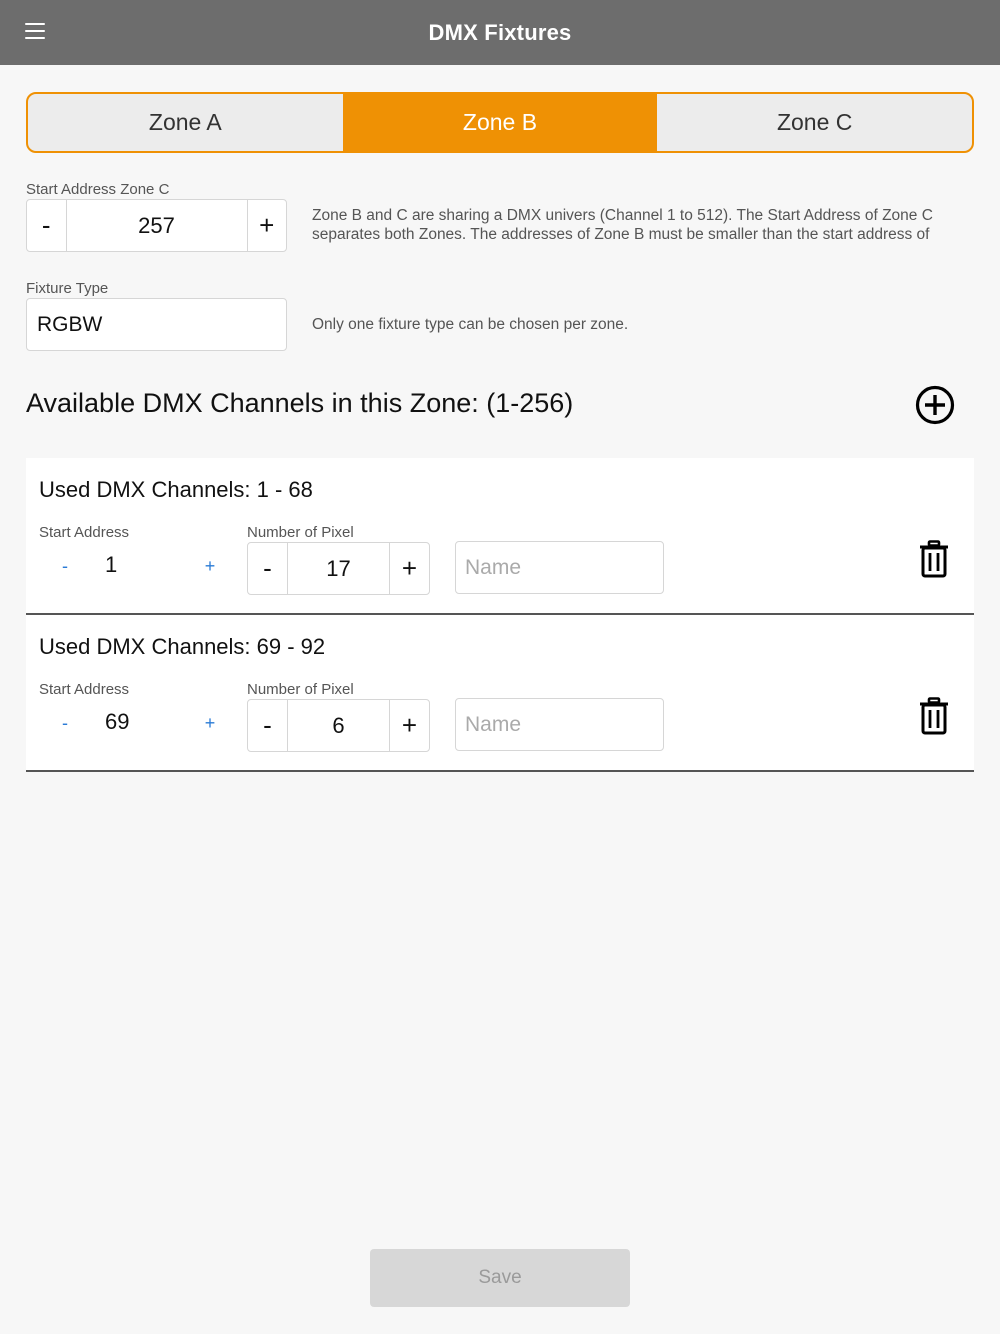 The width and height of the screenshot is (1000, 1334). Describe the element at coordinates (814, 122) in the screenshot. I see `tab-zone-c: Zone C` at that location.